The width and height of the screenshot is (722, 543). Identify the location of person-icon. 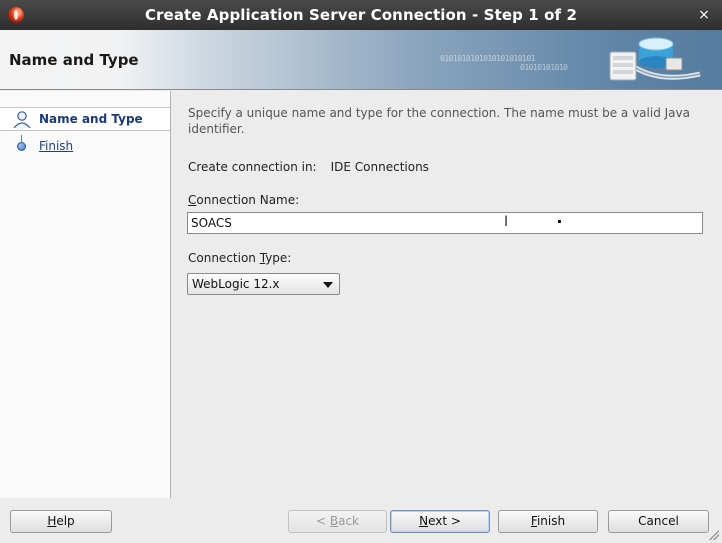
(22, 120).